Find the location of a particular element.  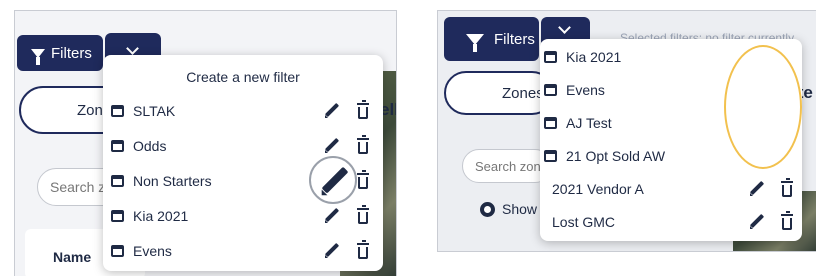

zone-tab-label: Zones is located at coordinates (523, 93).